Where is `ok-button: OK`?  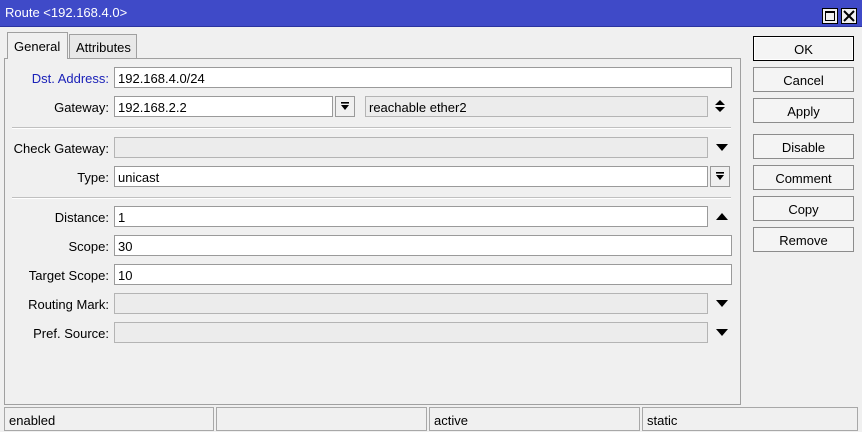 ok-button: OK is located at coordinates (803, 48).